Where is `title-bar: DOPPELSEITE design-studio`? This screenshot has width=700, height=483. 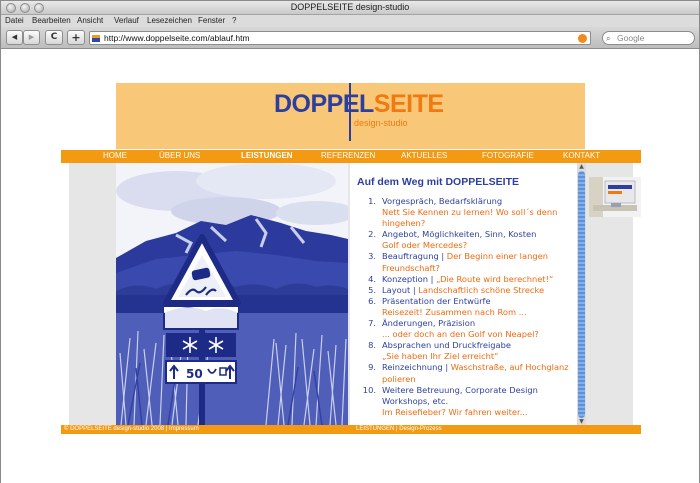 title-bar: DOPPELSEITE design-studio is located at coordinates (350, 8).